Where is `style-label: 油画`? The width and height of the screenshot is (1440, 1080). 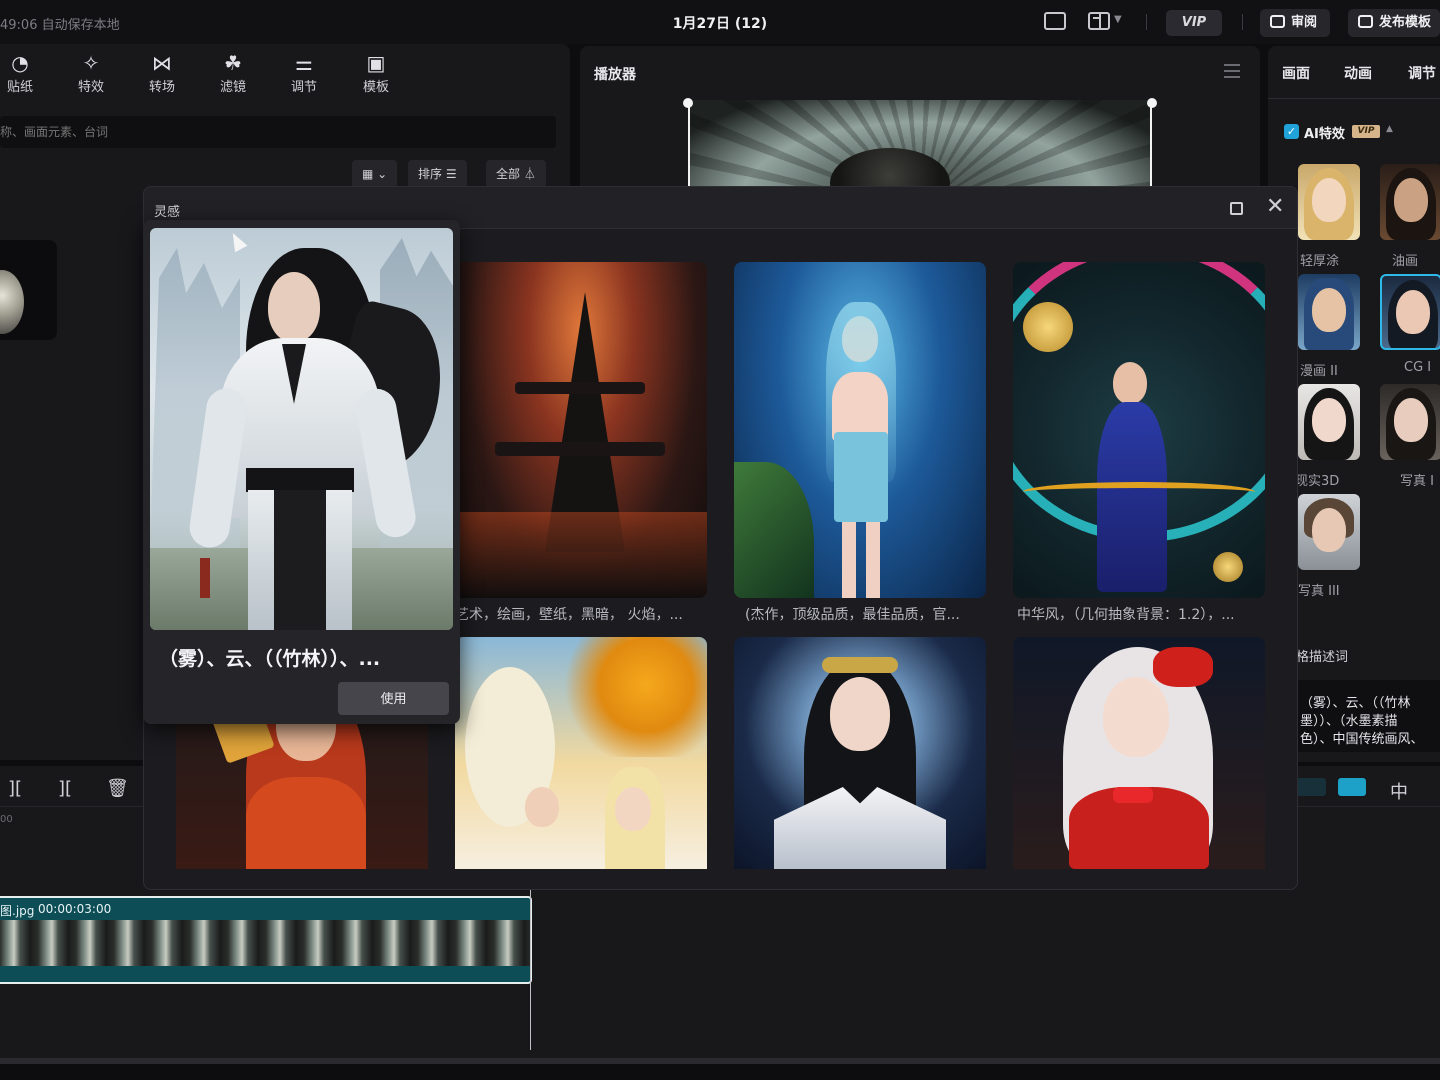 style-label: 油画 is located at coordinates (1405, 261).